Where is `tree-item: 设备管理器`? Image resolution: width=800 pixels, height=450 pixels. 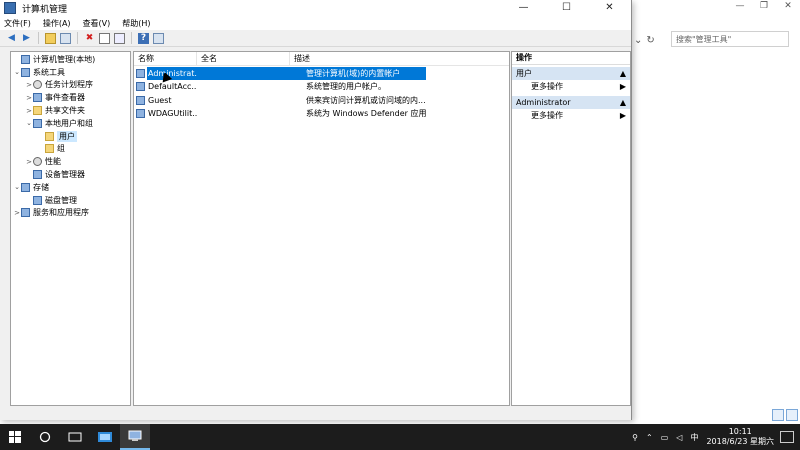 tree-item: 设备管理器 is located at coordinates (70, 174).